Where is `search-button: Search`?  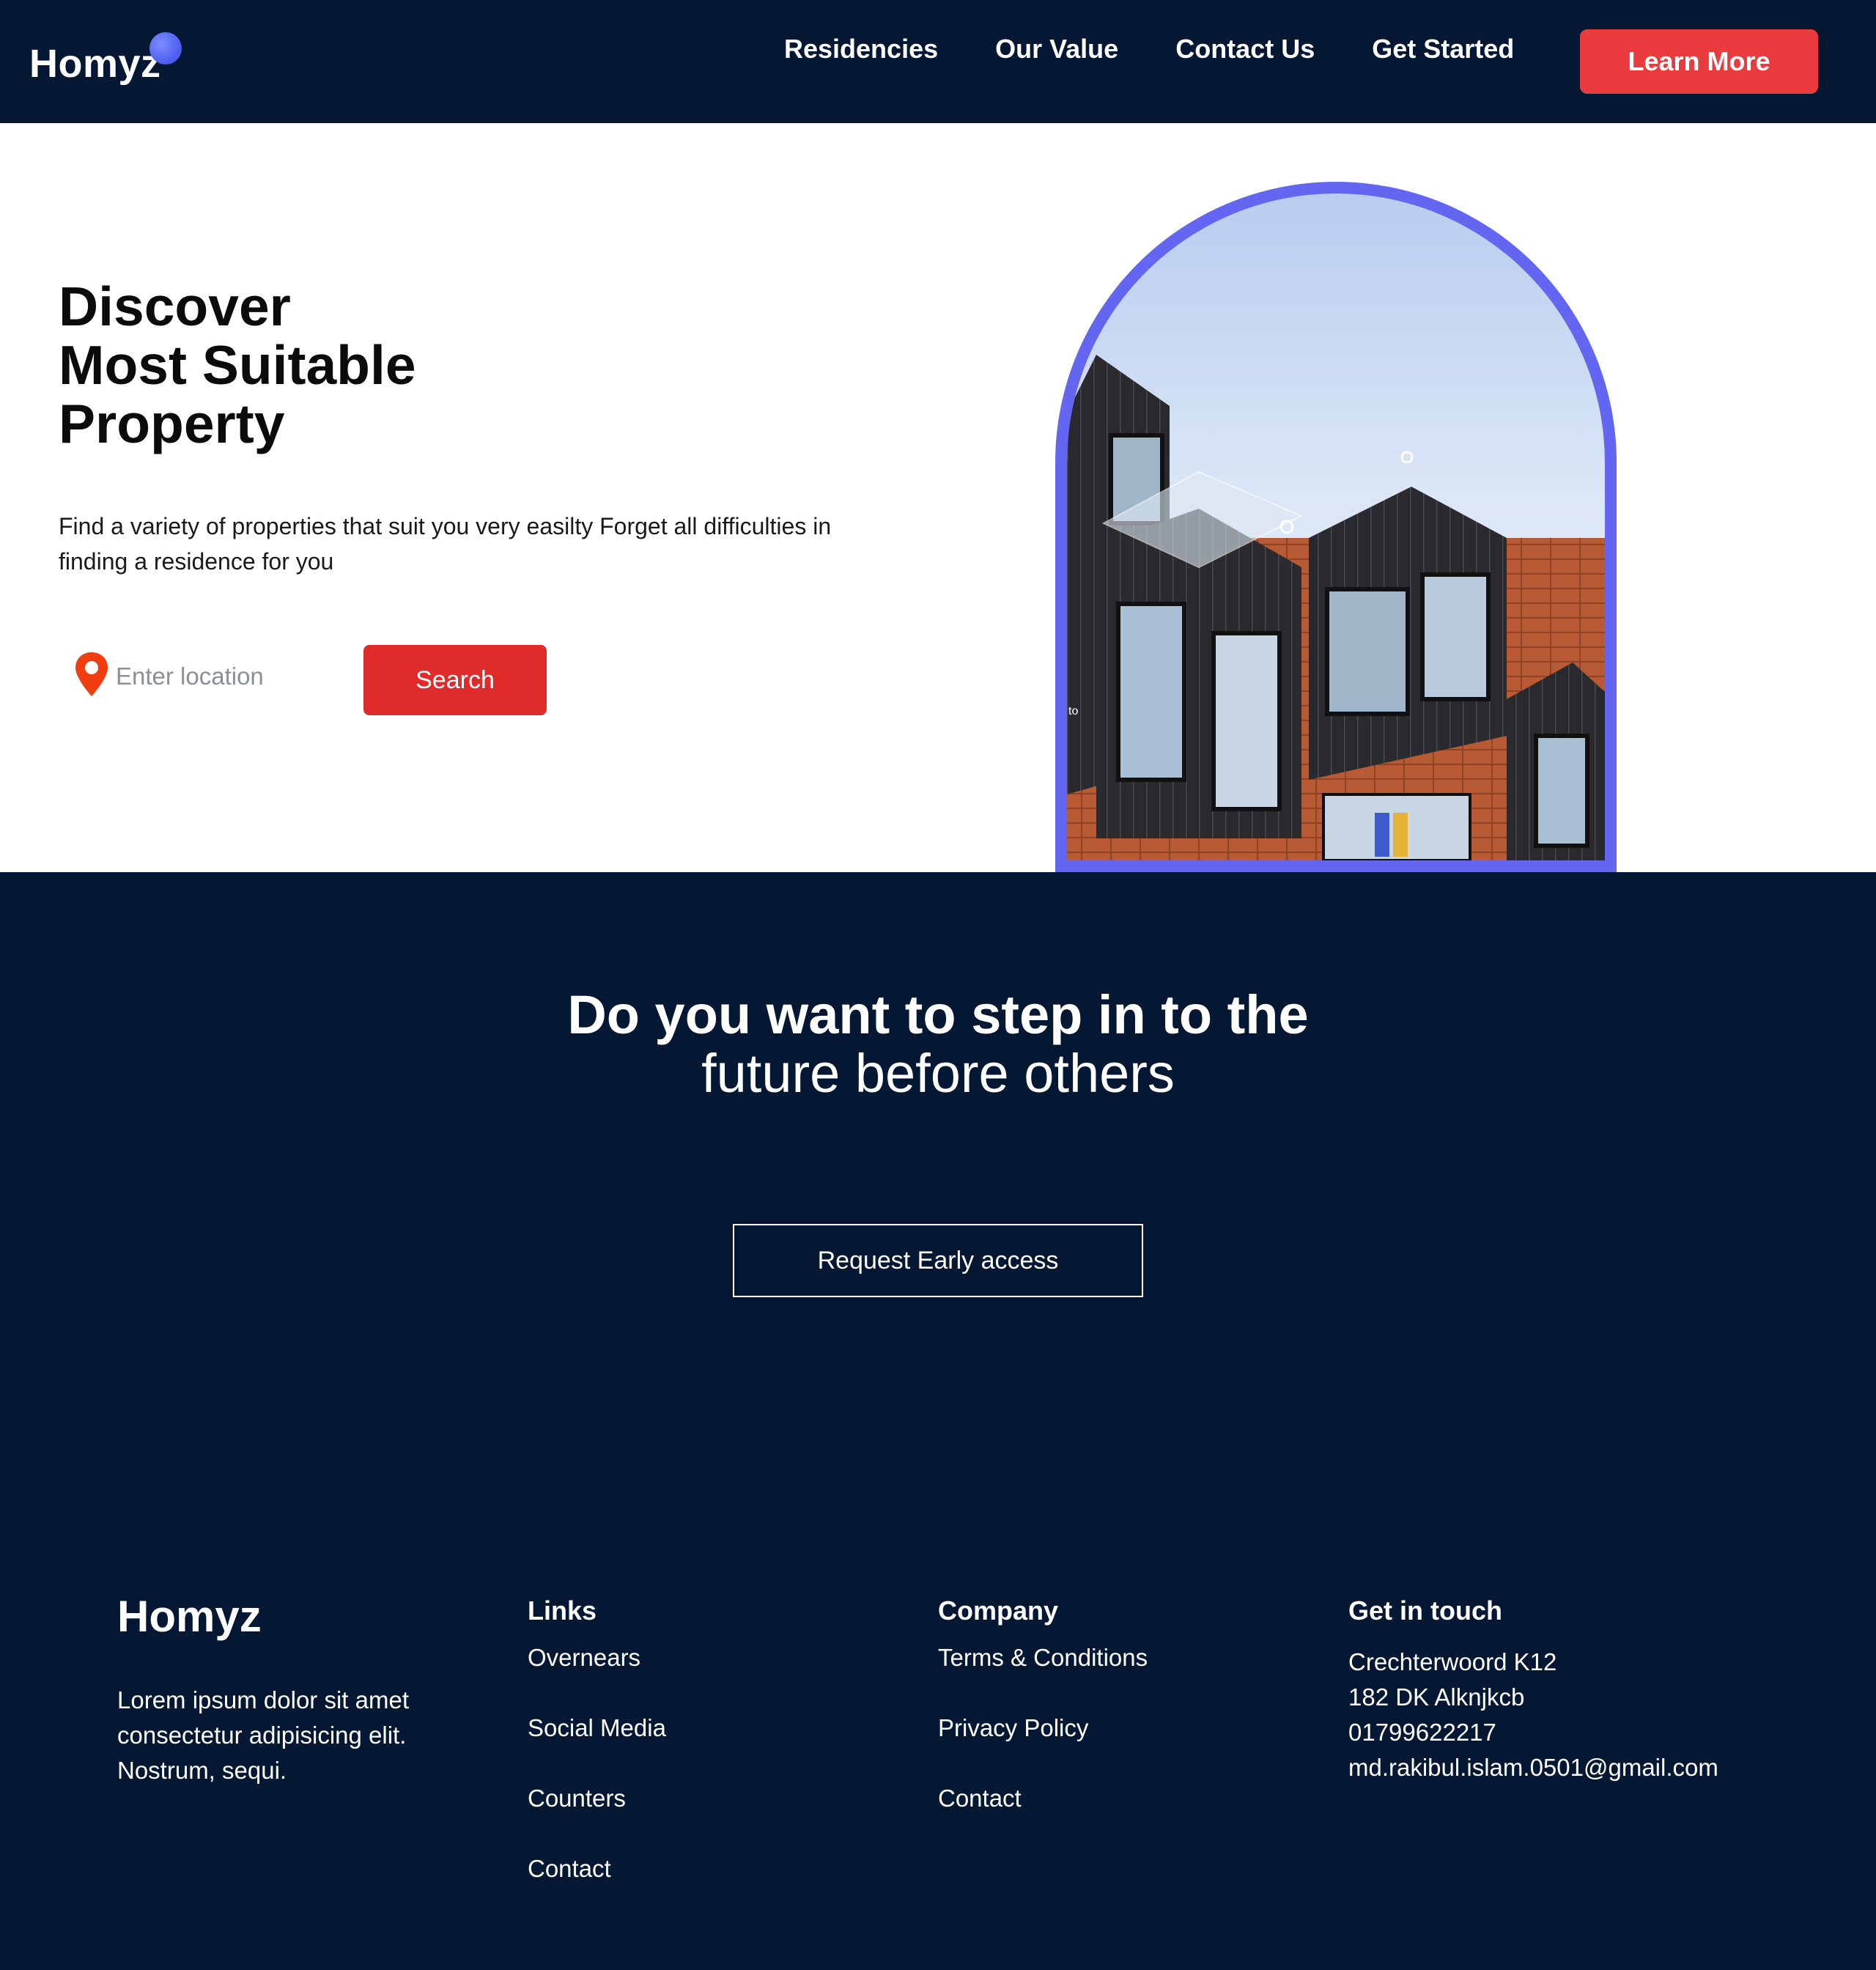
search-button: Search is located at coordinates (455, 680).